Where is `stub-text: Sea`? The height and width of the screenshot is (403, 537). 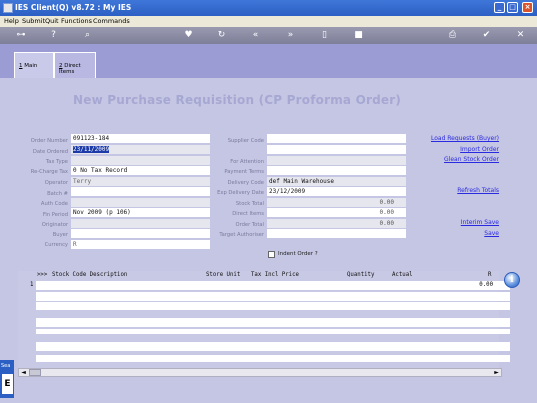
stub-text: Sea is located at coordinates (6, 366).